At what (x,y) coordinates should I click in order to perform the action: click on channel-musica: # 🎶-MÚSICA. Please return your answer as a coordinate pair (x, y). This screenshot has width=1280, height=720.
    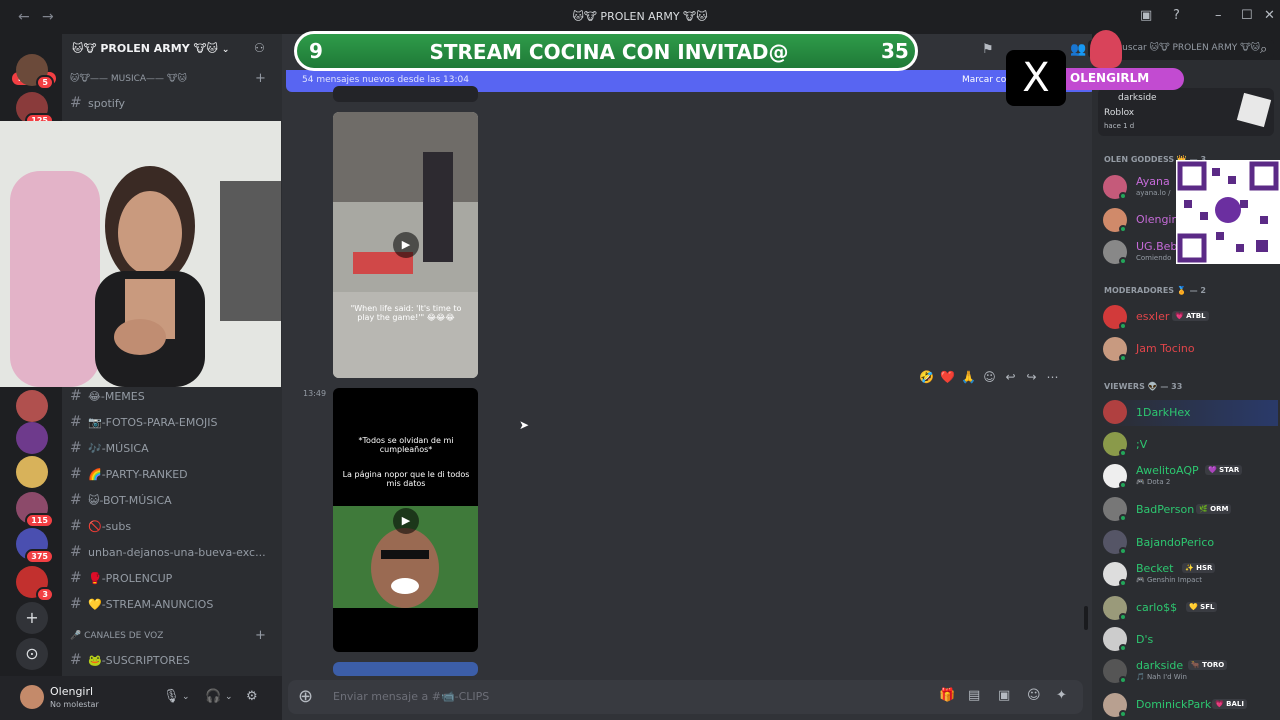
    Looking at the image, I should click on (170, 448).